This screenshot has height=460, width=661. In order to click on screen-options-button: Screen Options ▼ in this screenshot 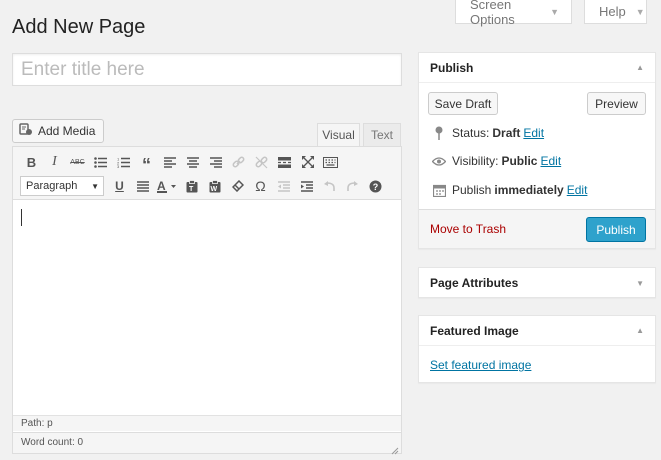, I will do `click(513, 13)`.